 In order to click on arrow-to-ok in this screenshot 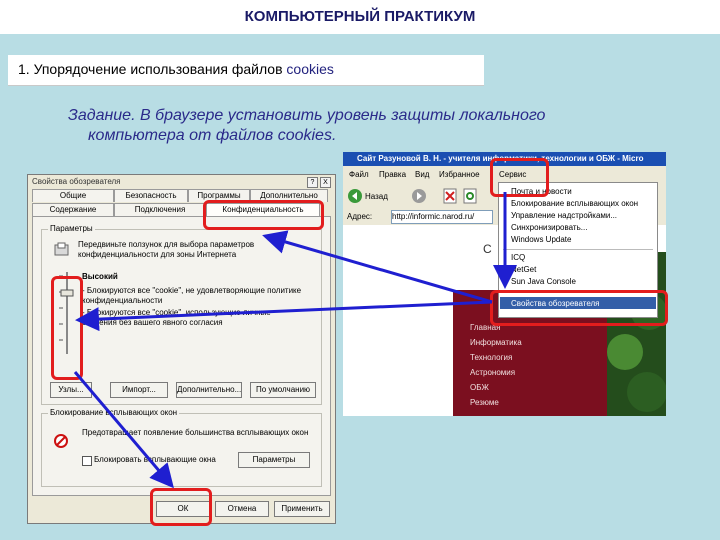, I will do `click(123, 430)`.